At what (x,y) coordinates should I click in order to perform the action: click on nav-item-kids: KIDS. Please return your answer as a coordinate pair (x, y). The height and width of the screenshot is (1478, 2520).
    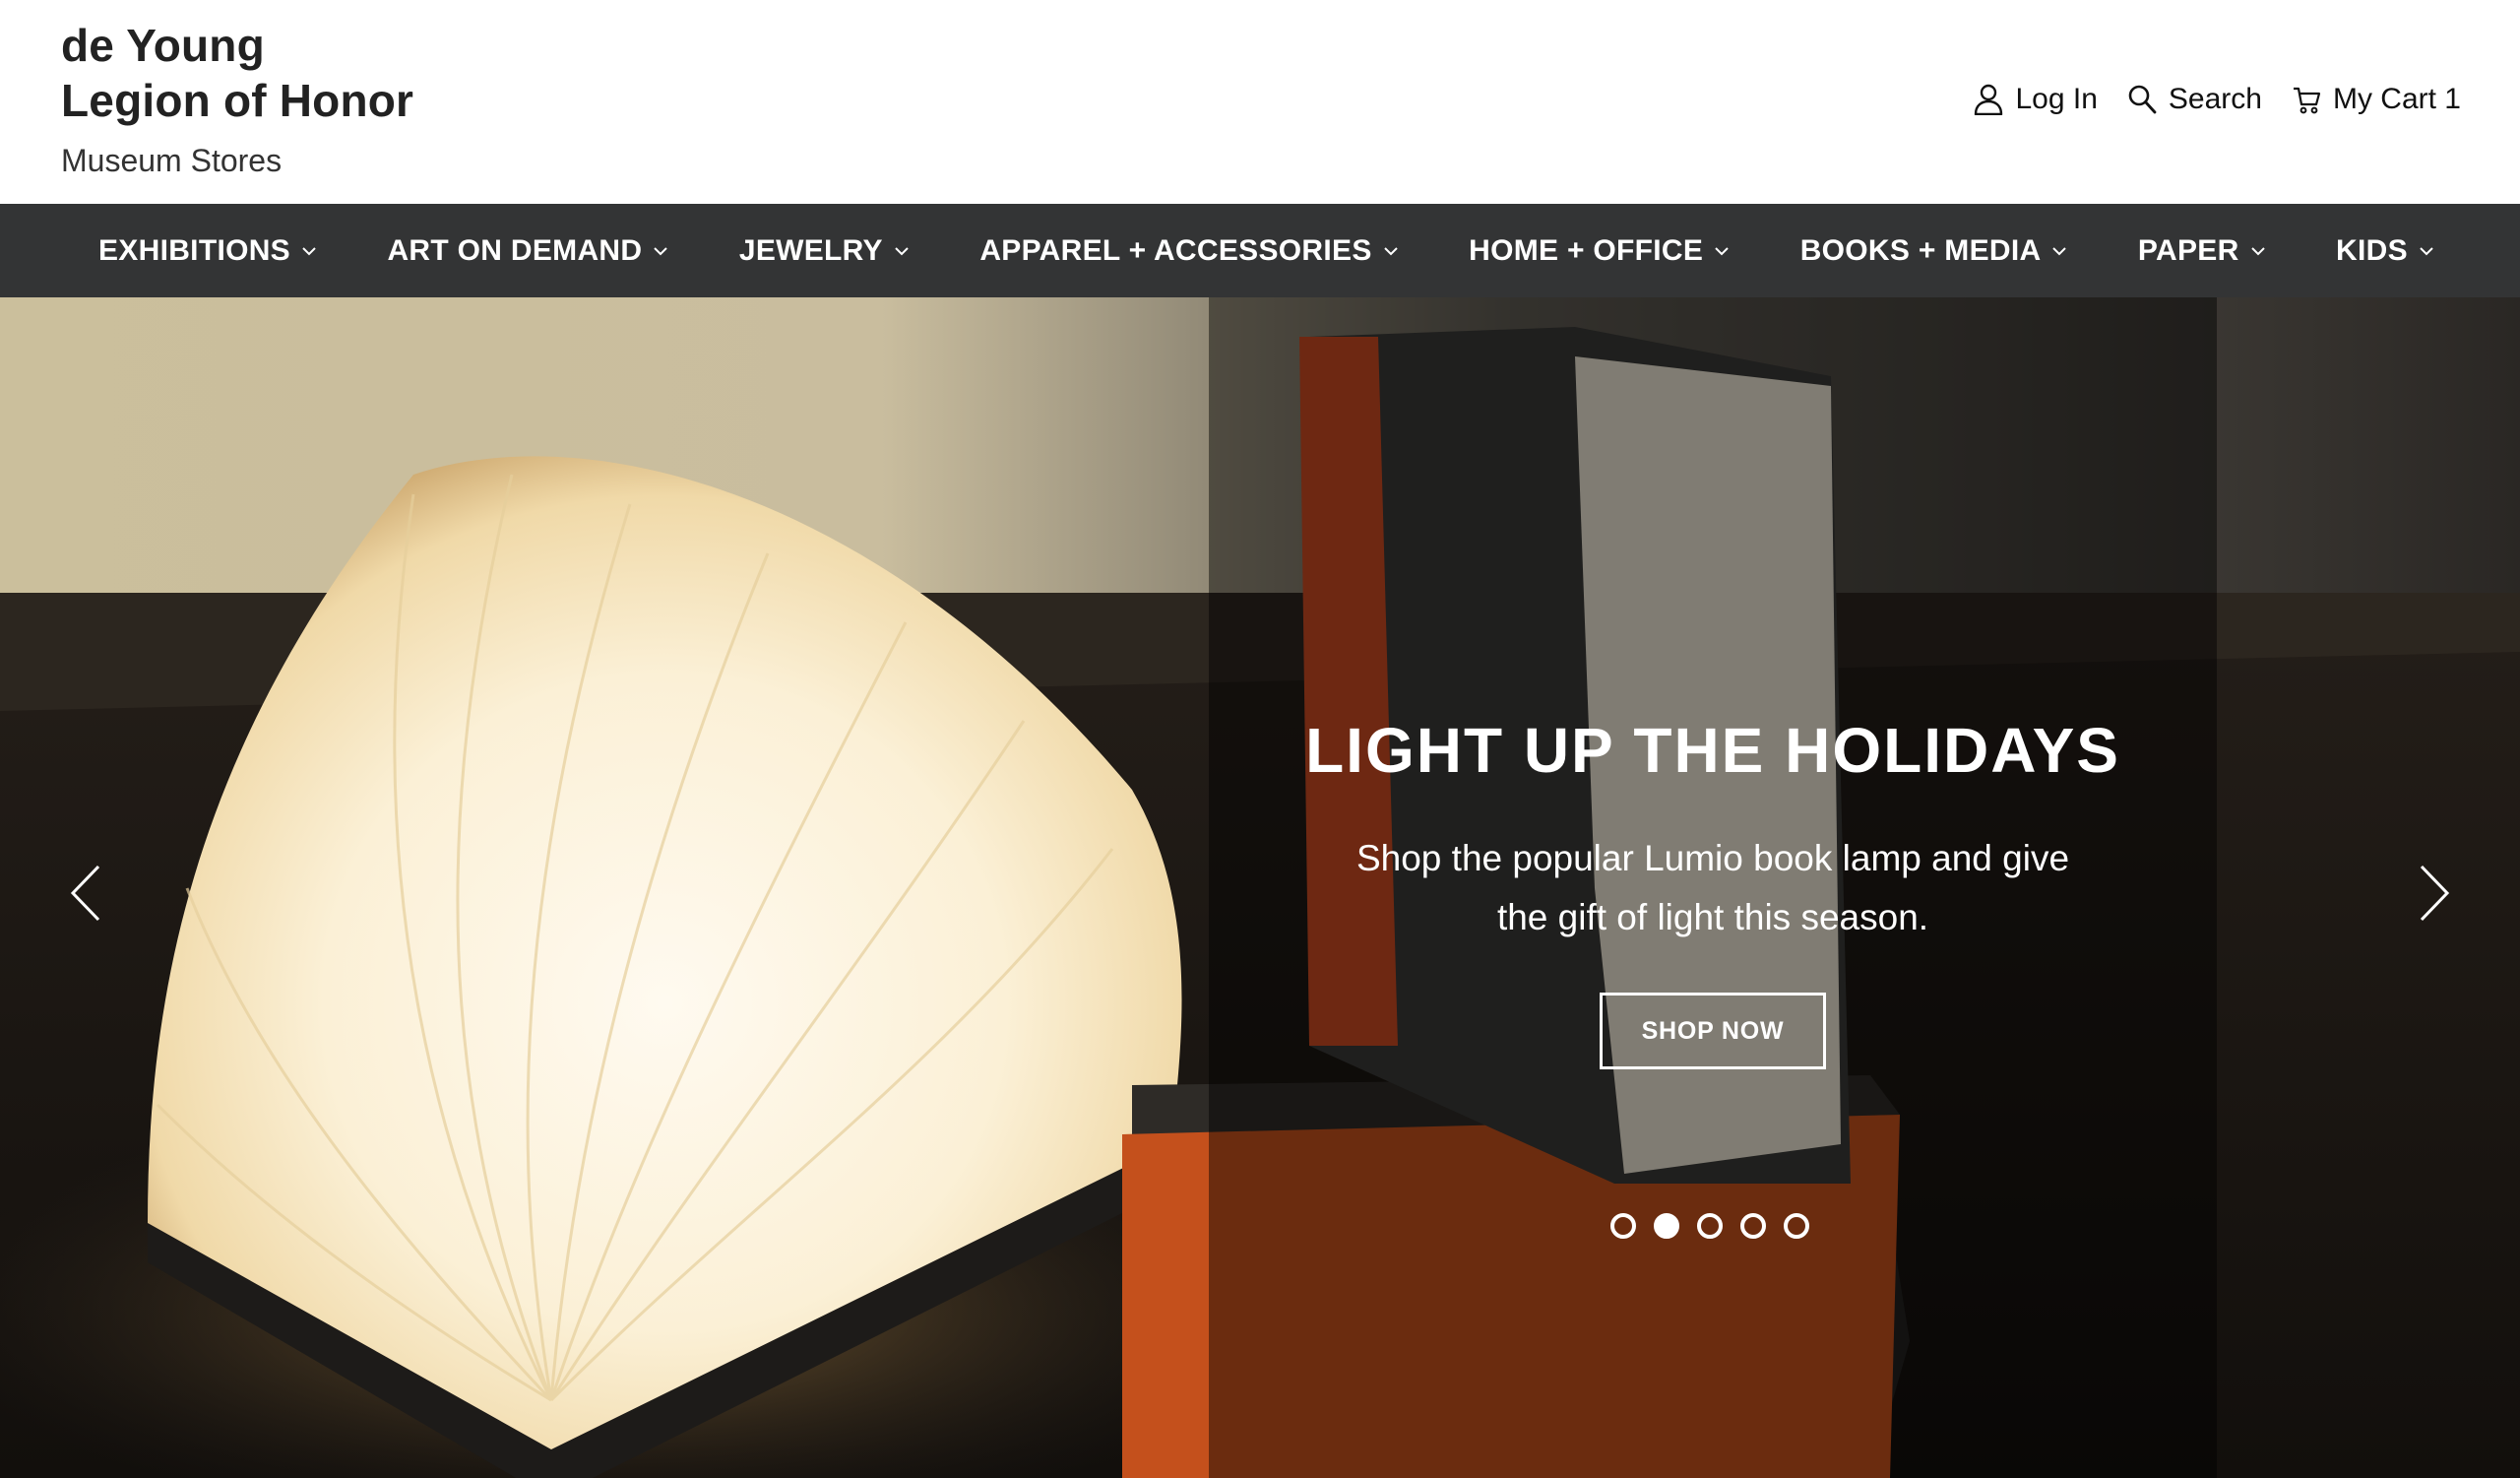
    Looking at the image, I should click on (2385, 251).